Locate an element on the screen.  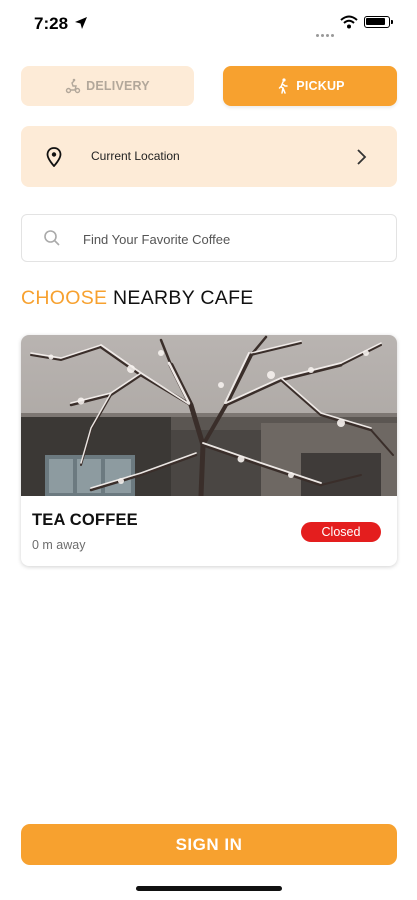
section-title-rest: NEARBY CAFE is located at coordinates (180, 298).